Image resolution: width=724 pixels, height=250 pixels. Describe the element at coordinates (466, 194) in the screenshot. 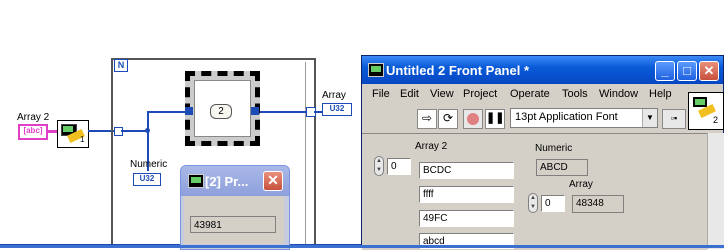

I see `array2-item-1: ffff` at that location.